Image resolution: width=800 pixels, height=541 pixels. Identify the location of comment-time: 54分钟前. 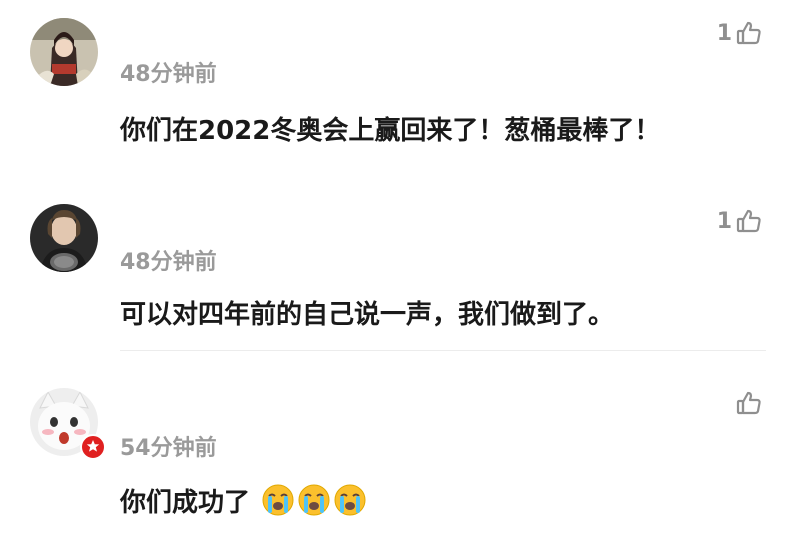
(168, 448).